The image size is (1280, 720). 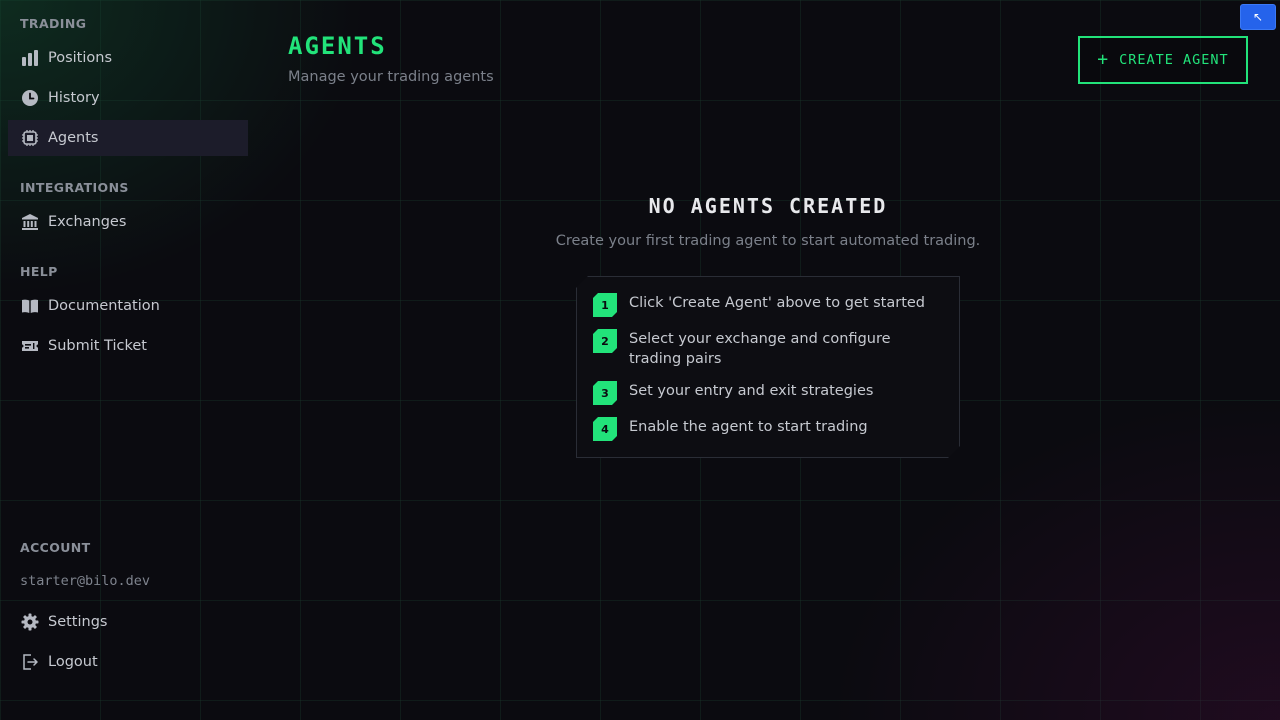 I want to click on sidebar-item-documentation: Documentation, so click(x=128, y=306).